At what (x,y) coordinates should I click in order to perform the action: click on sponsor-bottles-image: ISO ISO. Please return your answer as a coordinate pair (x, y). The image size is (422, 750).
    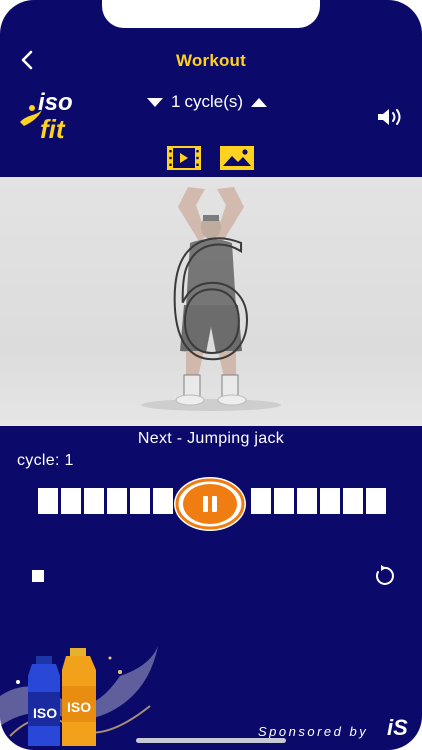
    Looking at the image, I should click on (79, 696).